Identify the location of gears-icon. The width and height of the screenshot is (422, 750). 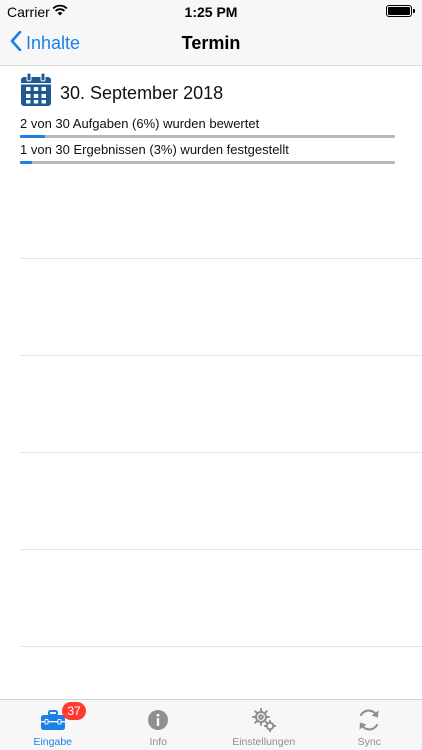
(264, 720).